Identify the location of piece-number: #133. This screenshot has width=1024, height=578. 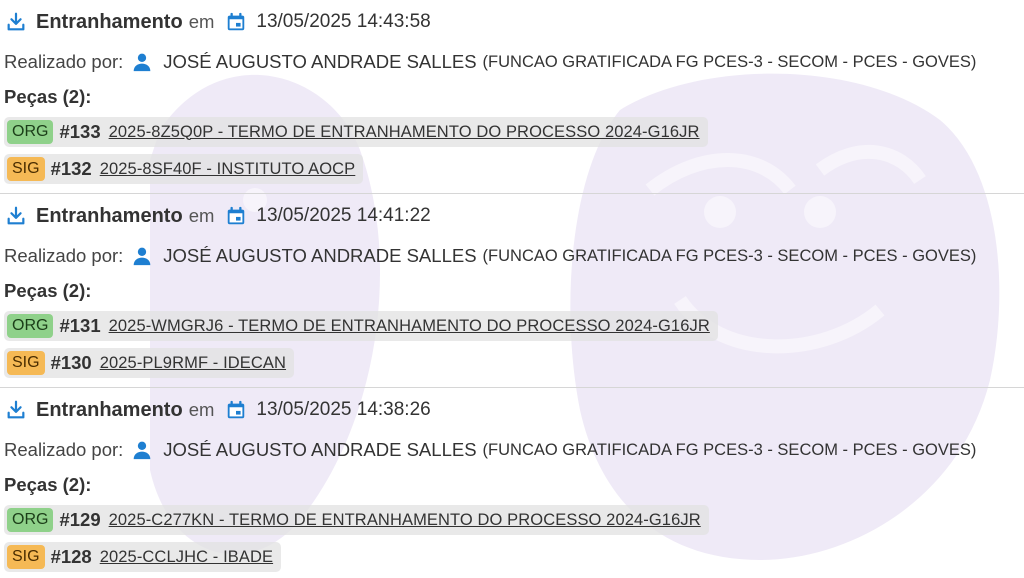
(80, 131).